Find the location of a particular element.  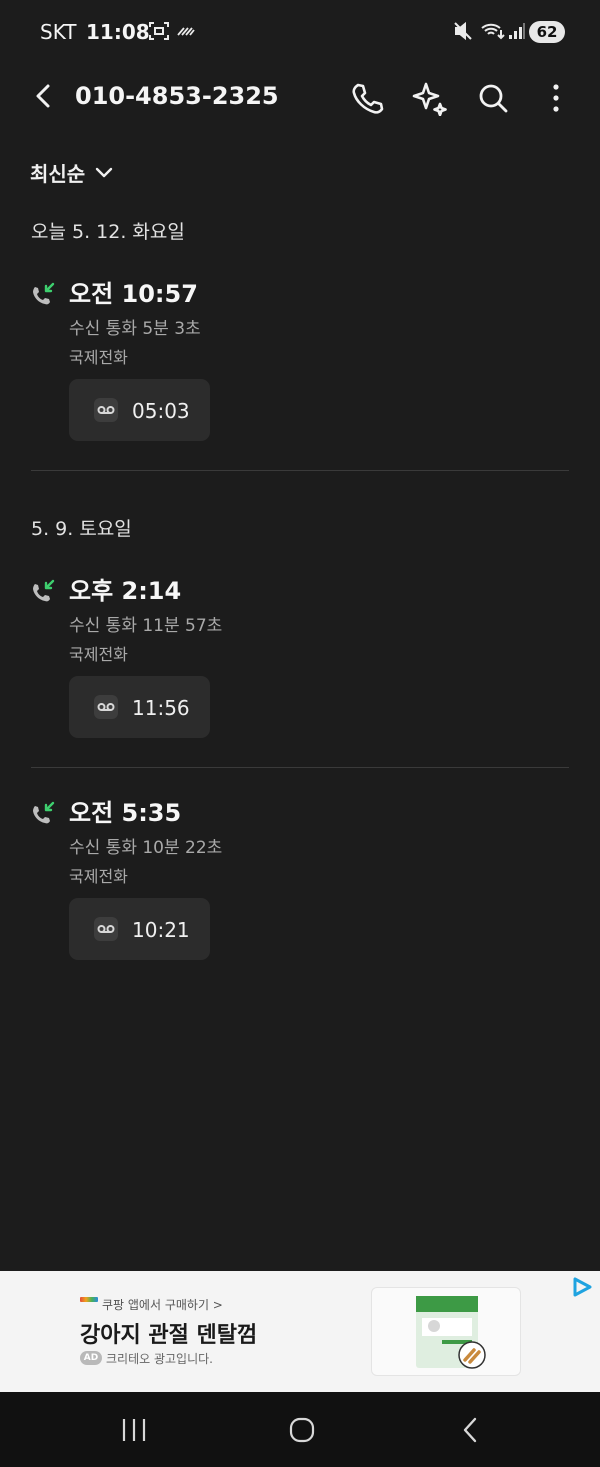

back-icon is located at coordinates (43, 96).